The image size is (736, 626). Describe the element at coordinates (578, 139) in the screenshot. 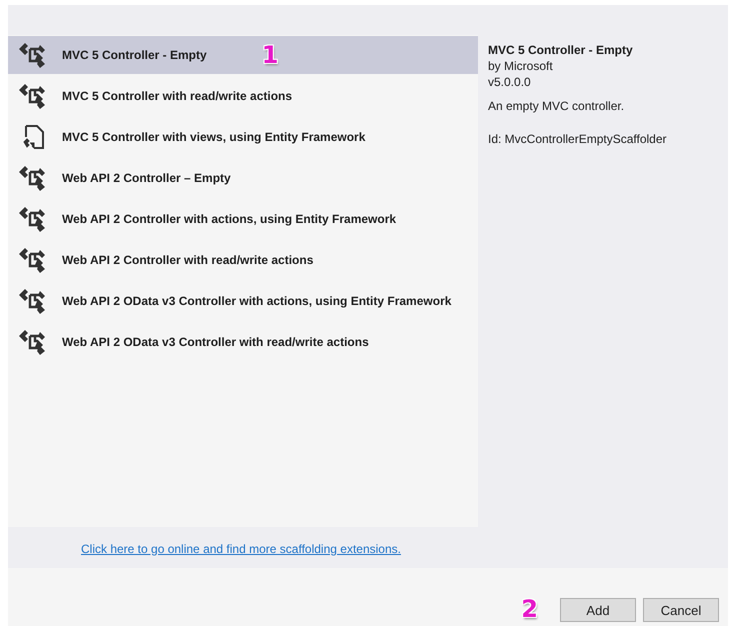

I see `id-text: Id: MvcControllerEmptyScaffolder` at that location.